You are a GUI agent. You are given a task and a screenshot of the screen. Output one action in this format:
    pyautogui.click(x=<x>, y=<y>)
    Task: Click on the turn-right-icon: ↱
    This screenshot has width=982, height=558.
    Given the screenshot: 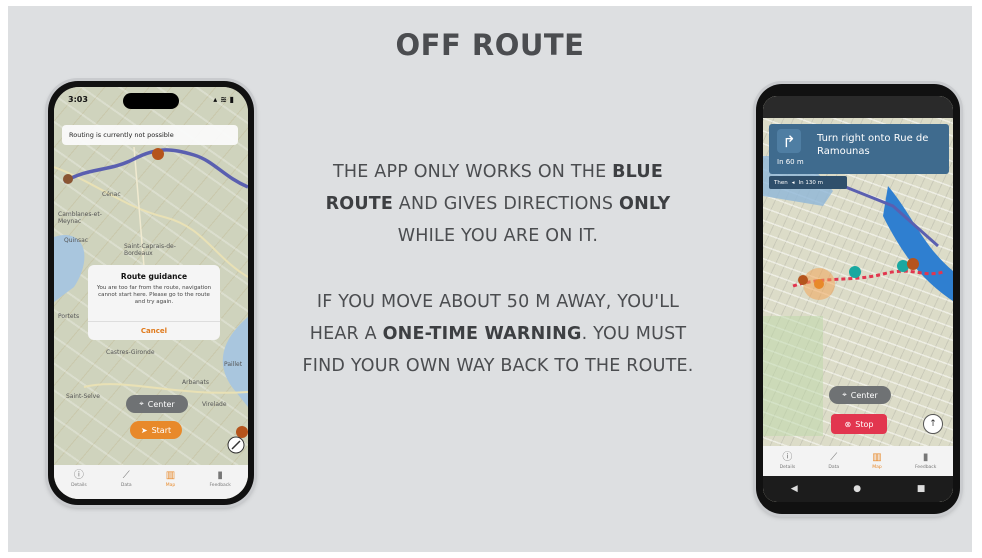 What is the action you would take?
    pyautogui.click(x=789, y=141)
    